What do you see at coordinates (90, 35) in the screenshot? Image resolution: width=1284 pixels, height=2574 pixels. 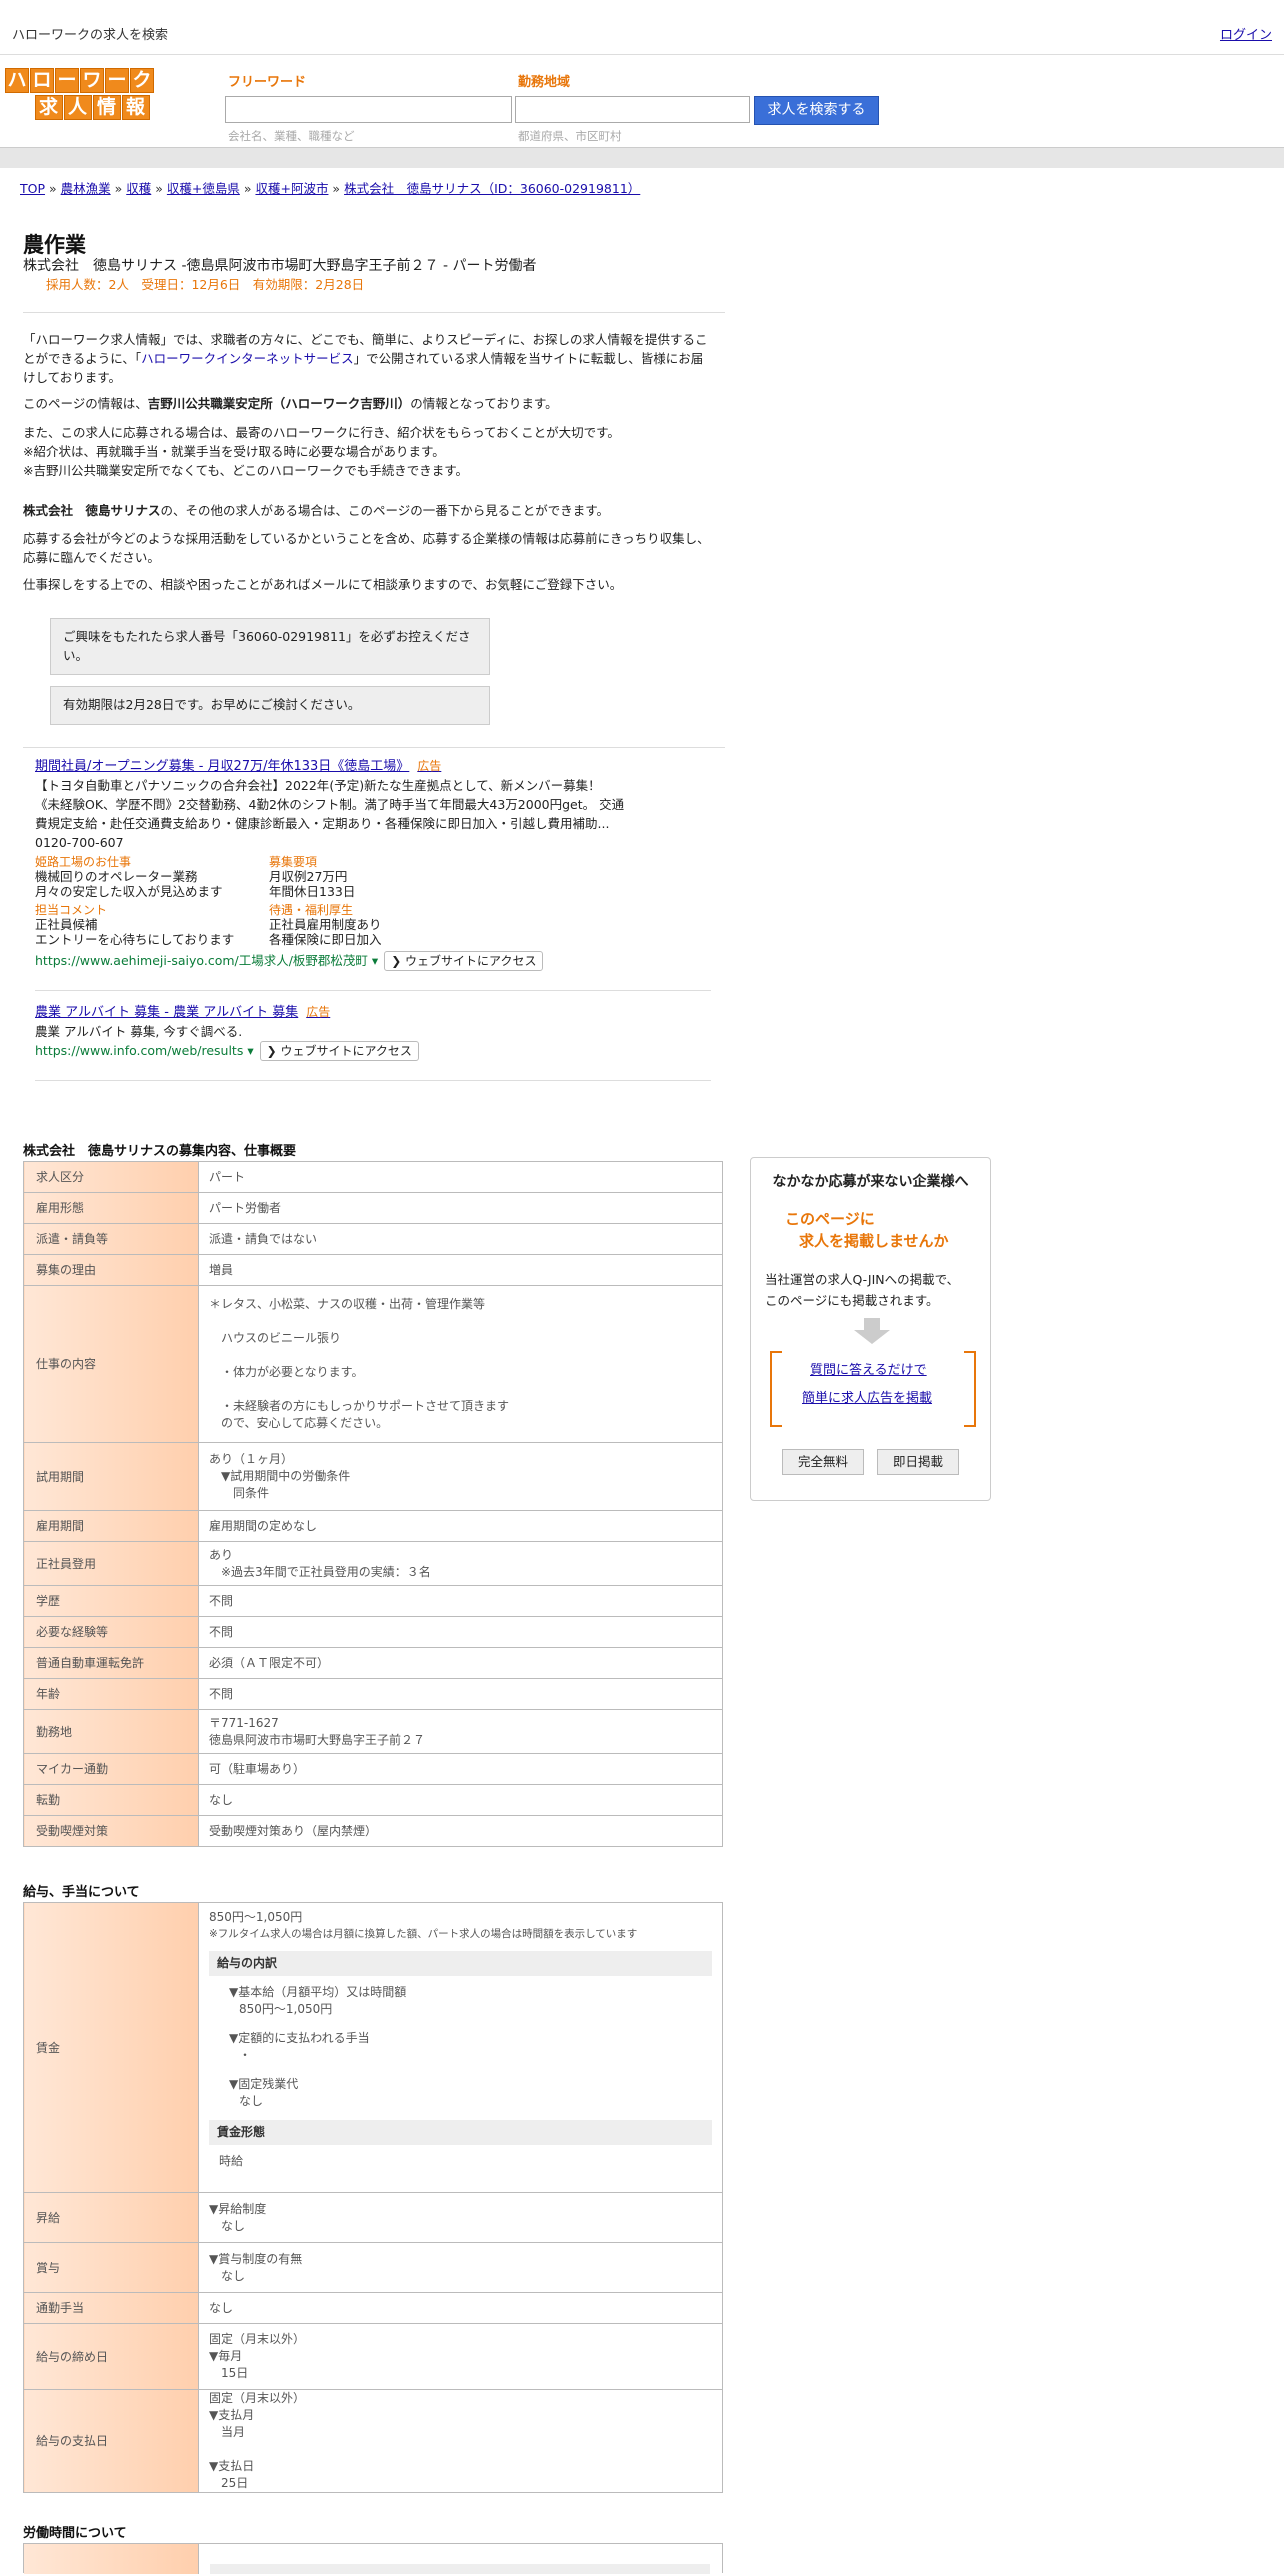 I see `site-title: ハローワークの求人を検索` at bounding box center [90, 35].